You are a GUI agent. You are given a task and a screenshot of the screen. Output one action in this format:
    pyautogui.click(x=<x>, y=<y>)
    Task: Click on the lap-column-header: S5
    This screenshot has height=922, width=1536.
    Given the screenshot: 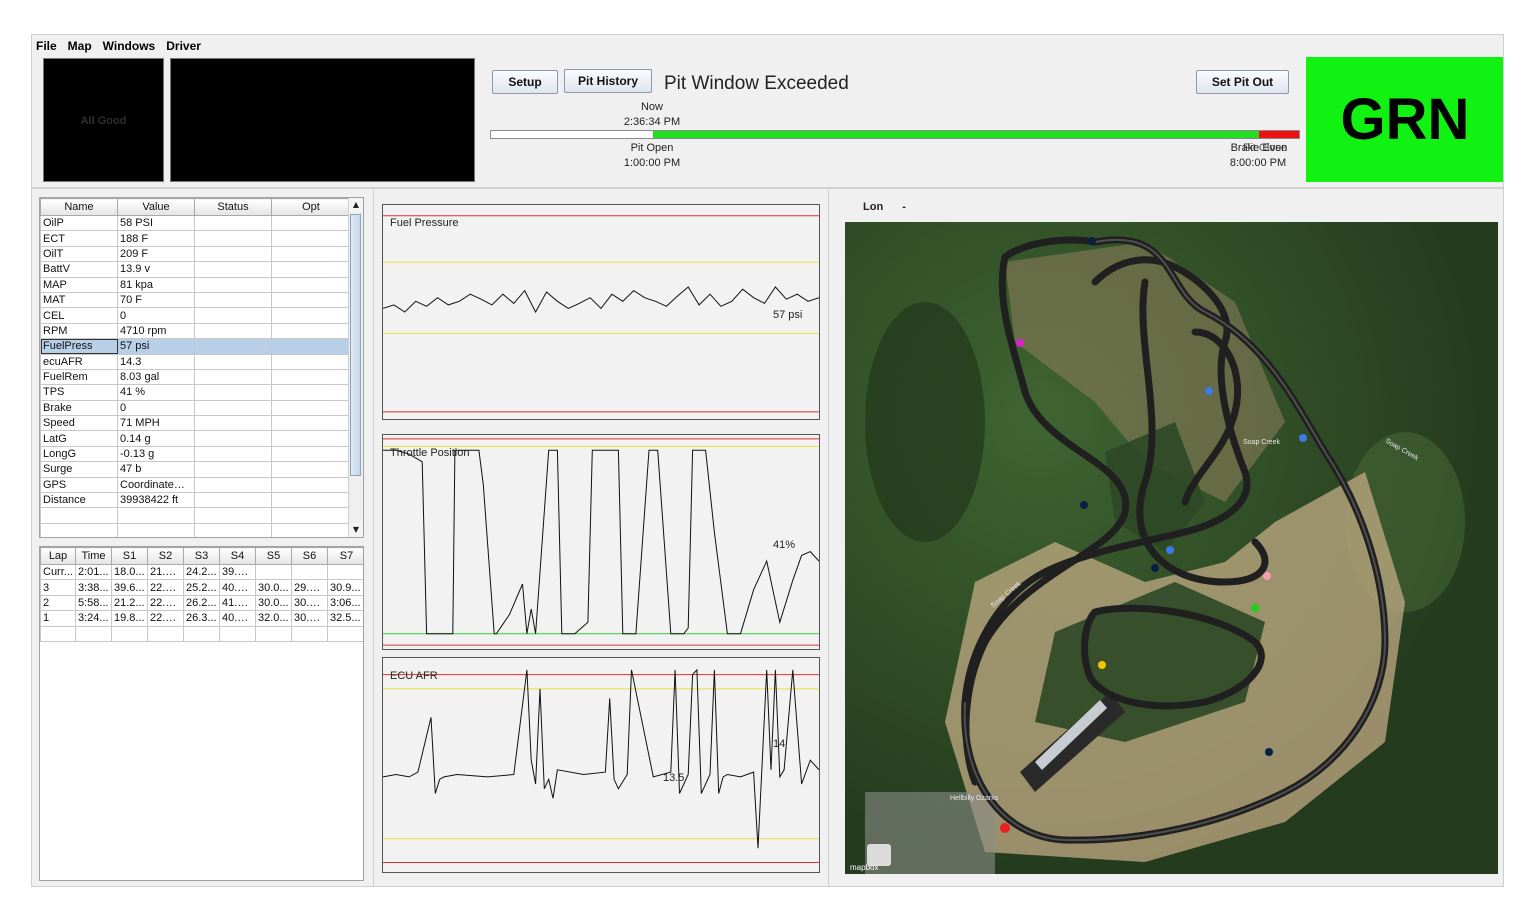 What is the action you would take?
    pyautogui.click(x=273, y=556)
    